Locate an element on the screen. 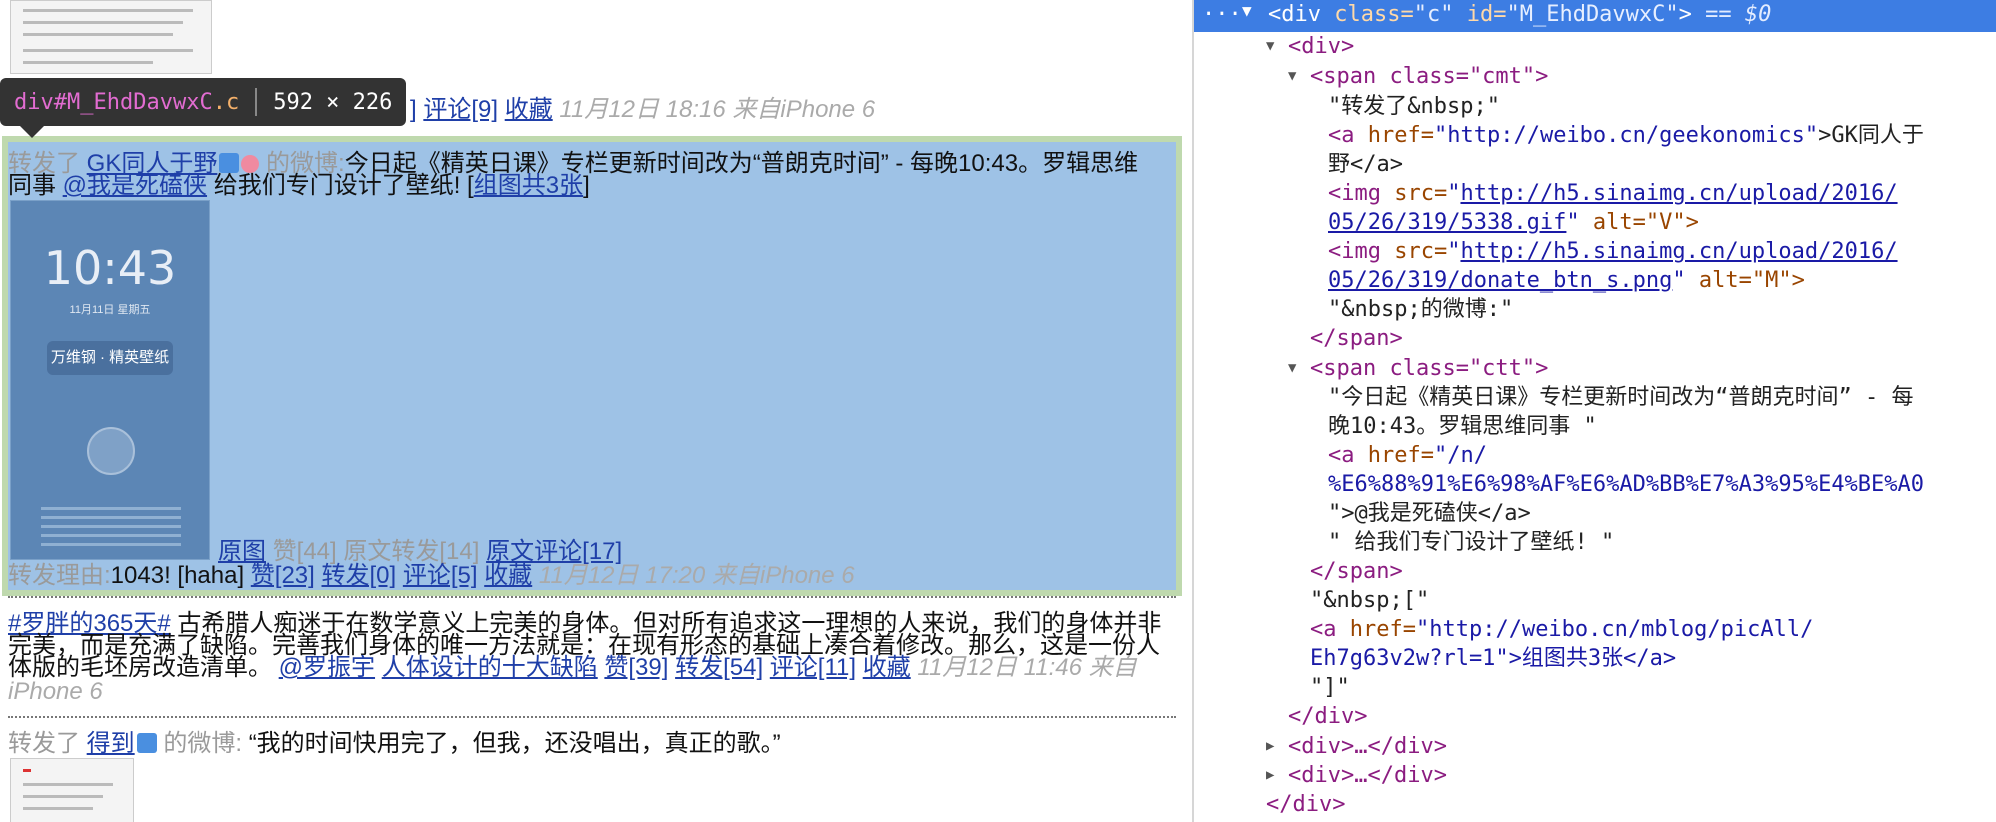 This screenshot has height=822, width=1996. forward-prefix: 转发了 is located at coordinates (44, 743).